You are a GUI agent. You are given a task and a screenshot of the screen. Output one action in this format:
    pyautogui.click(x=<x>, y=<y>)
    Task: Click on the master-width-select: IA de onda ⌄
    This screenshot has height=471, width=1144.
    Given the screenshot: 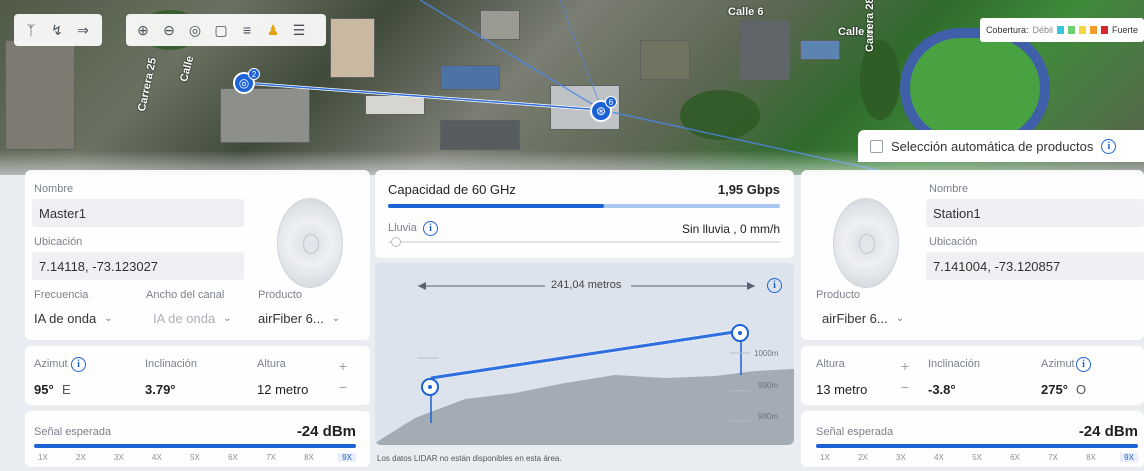 What is the action you would take?
    pyautogui.click(x=197, y=318)
    